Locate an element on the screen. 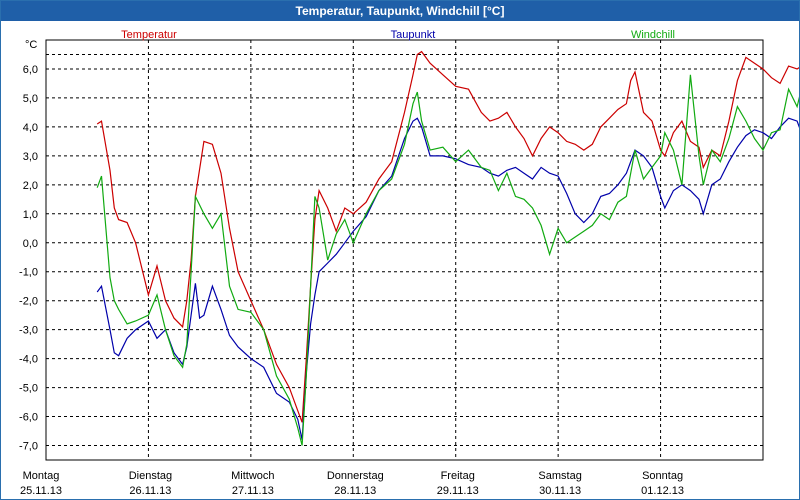 This screenshot has width=800, height=500. x-tick: Mittwoch 27.11.13 is located at coordinates (252, 483).